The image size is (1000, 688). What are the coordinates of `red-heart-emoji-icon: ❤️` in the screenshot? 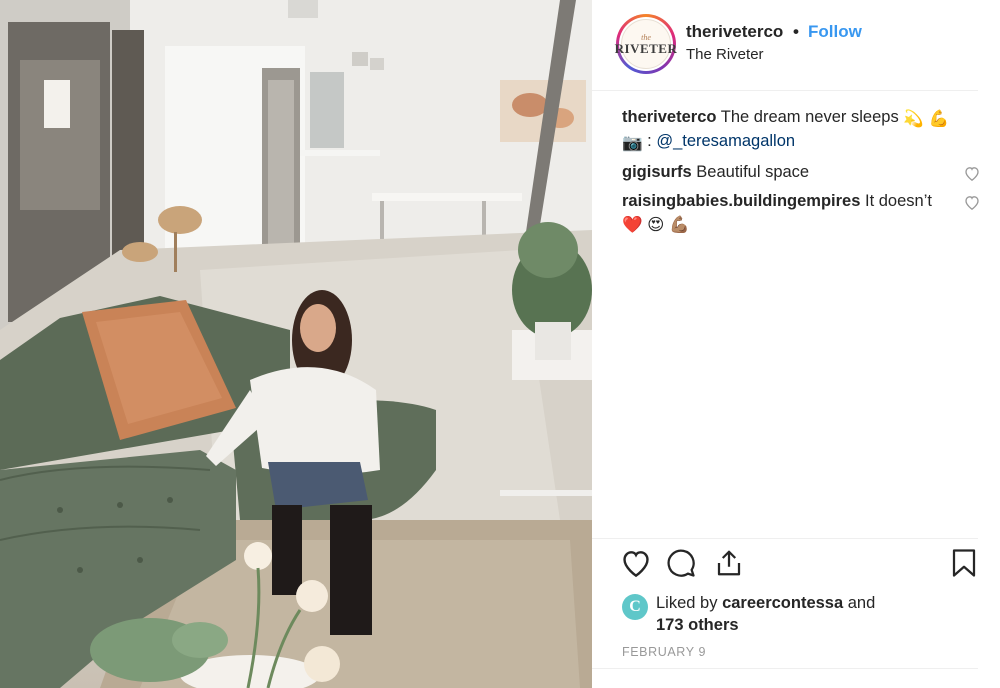 It's located at (632, 225).